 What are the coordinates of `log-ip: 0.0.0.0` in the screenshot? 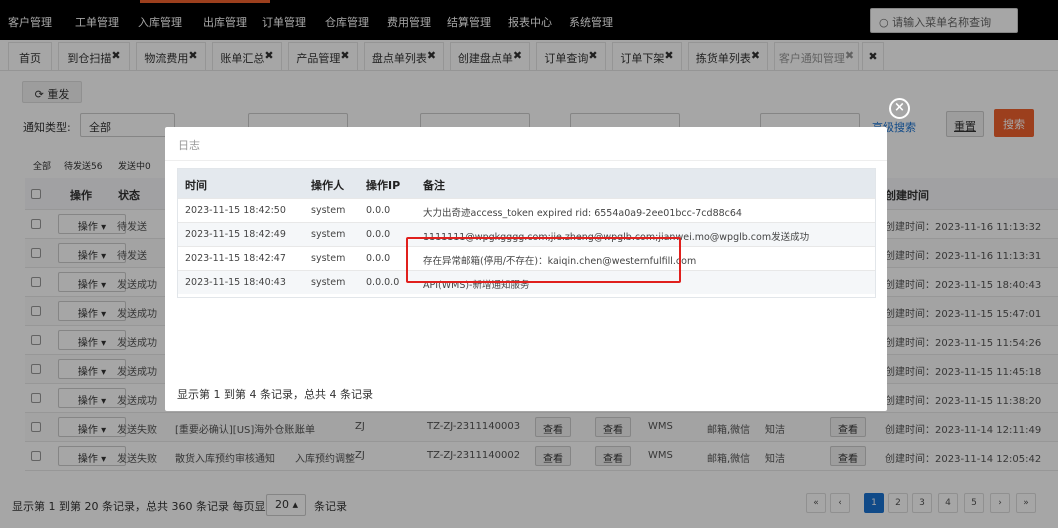 It's located at (383, 282).